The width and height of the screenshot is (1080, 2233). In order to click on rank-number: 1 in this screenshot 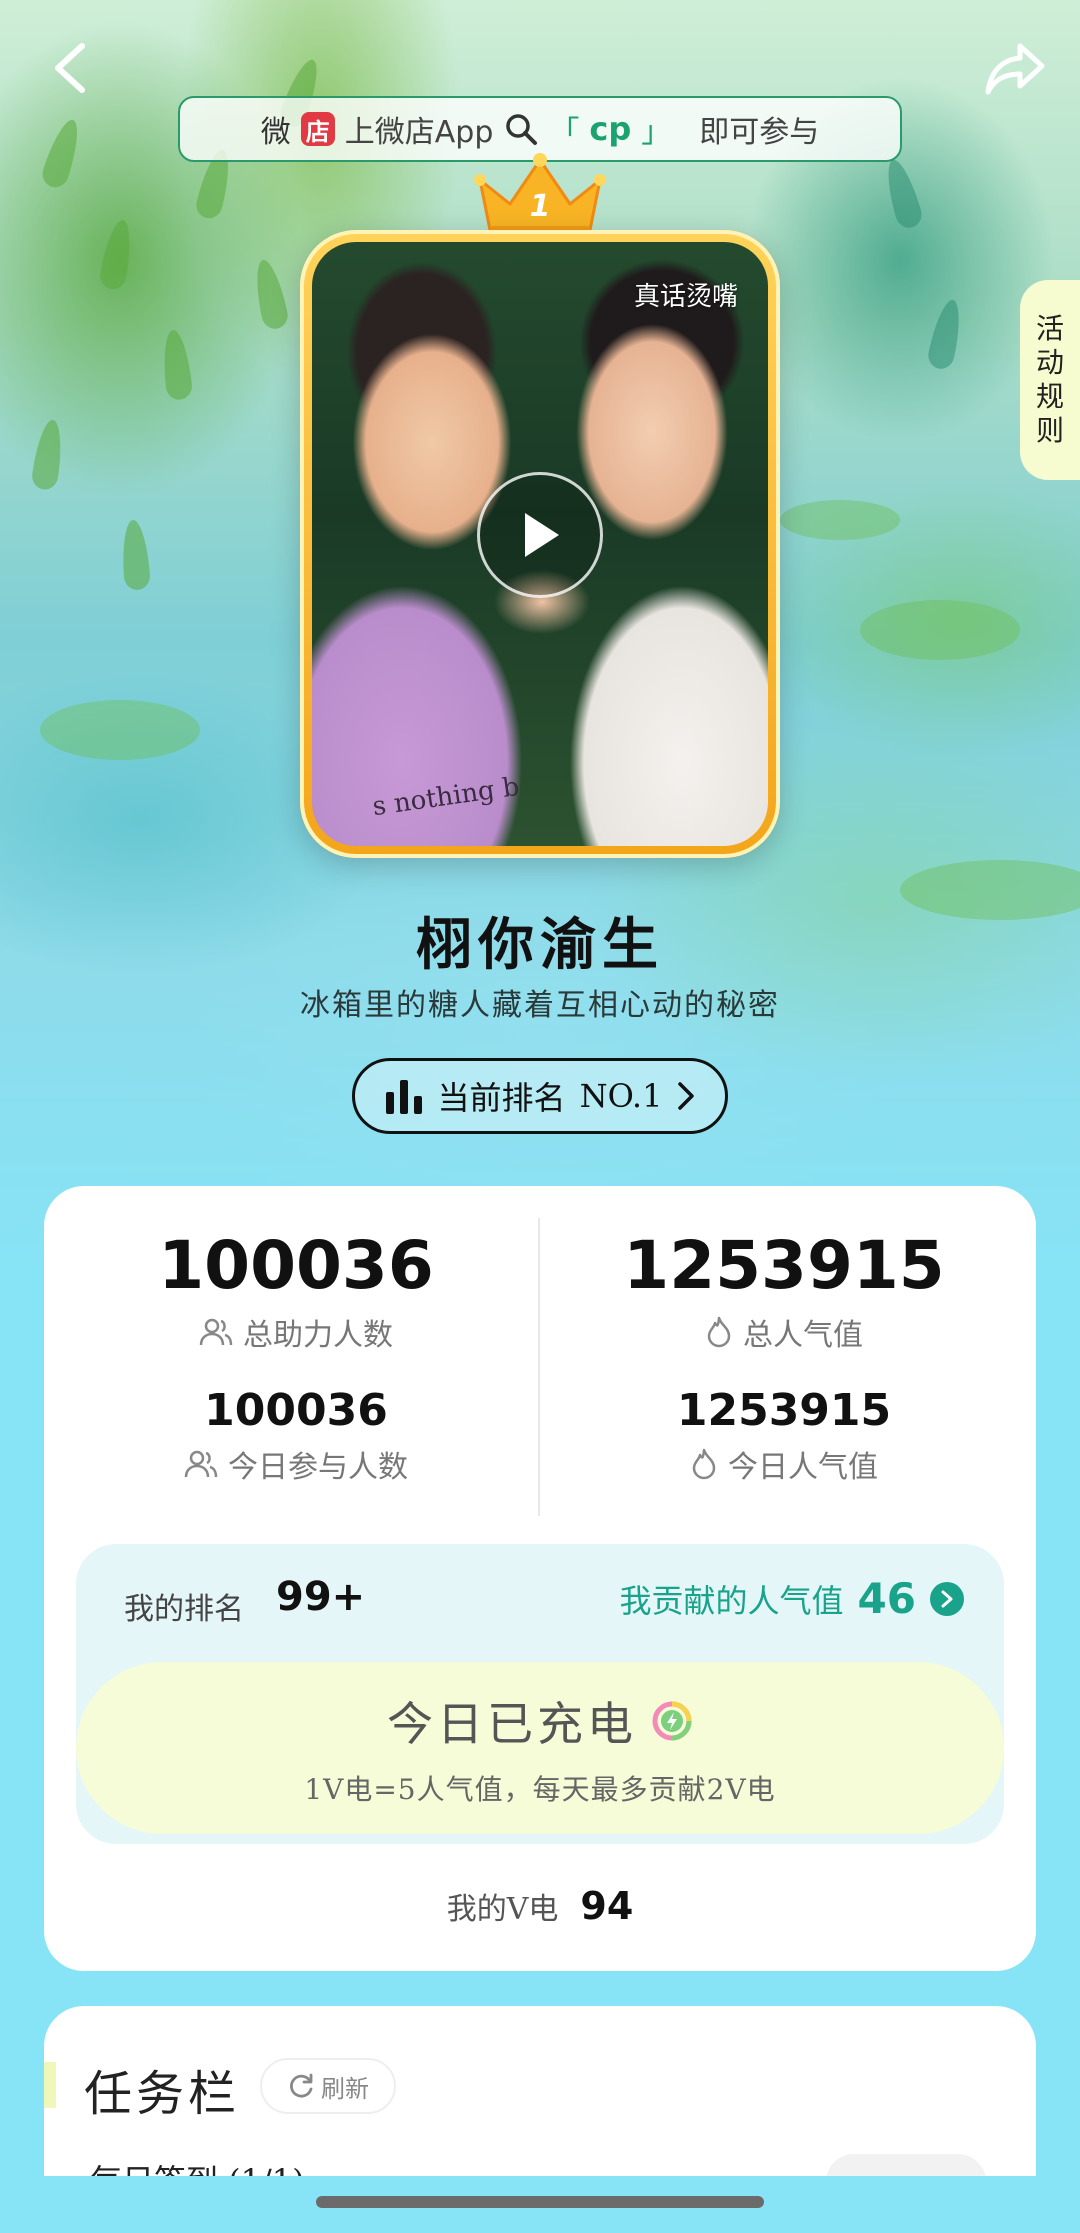, I will do `click(540, 206)`.